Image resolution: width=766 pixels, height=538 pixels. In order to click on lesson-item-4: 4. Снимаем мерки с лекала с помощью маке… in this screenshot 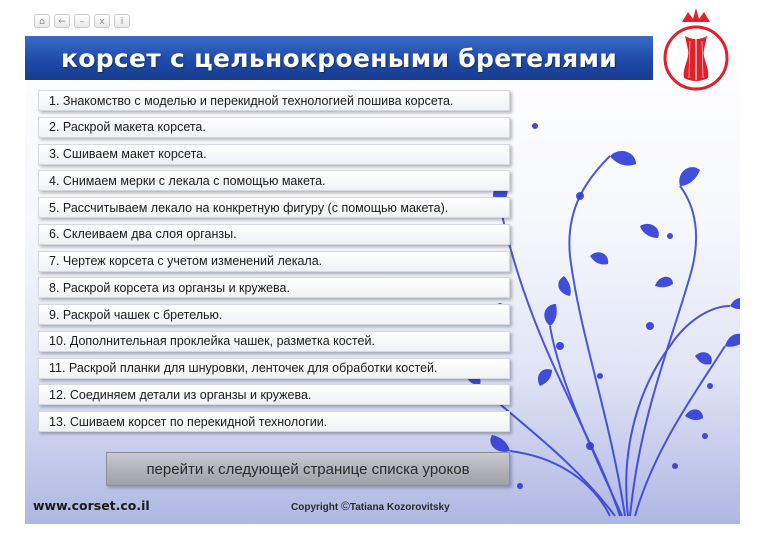, I will do `click(274, 181)`.